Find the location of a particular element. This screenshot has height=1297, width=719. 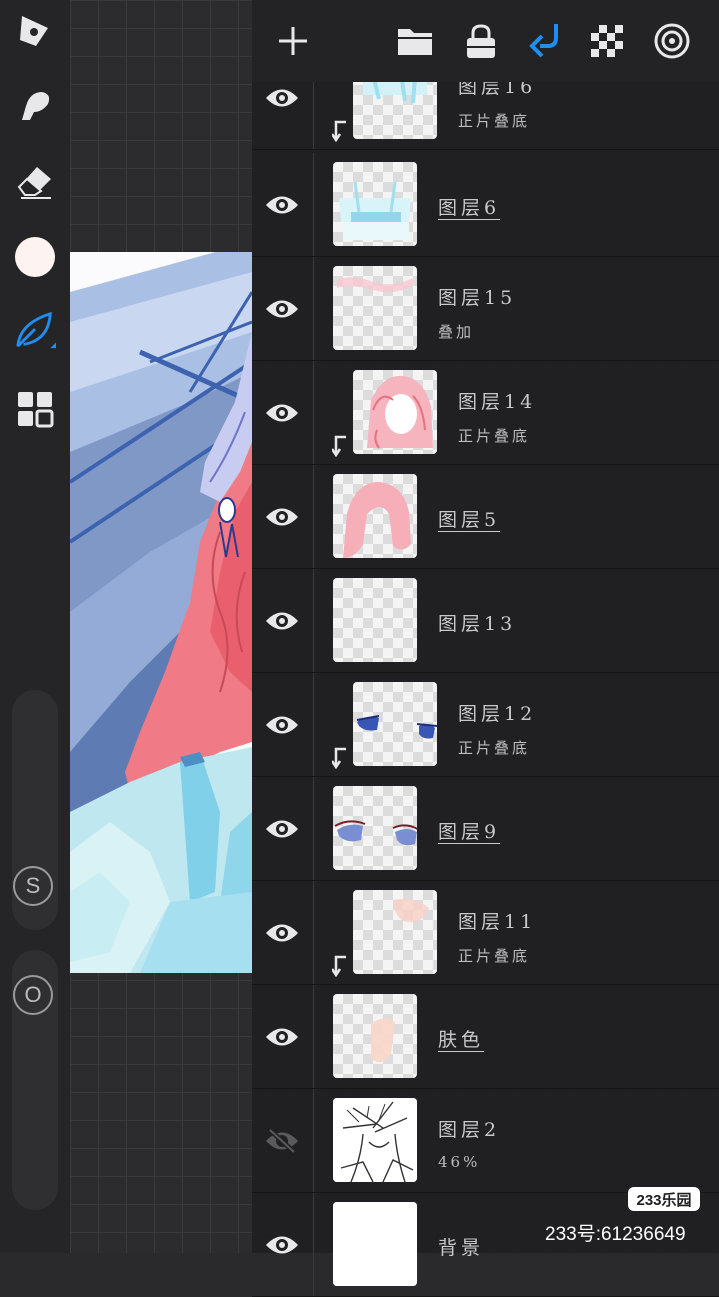

watermark-id: 233号:61236649 is located at coordinates (615, 1234).